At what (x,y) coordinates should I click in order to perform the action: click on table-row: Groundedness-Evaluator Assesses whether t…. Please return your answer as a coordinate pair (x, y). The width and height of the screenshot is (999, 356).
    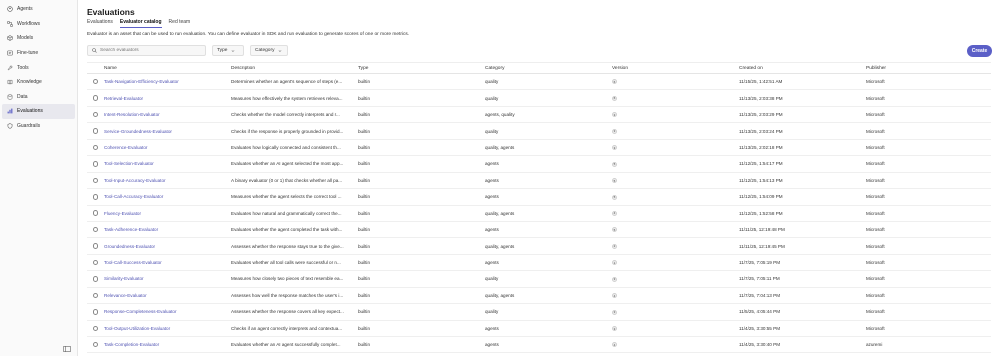
    Looking at the image, I should click on (539, 246).